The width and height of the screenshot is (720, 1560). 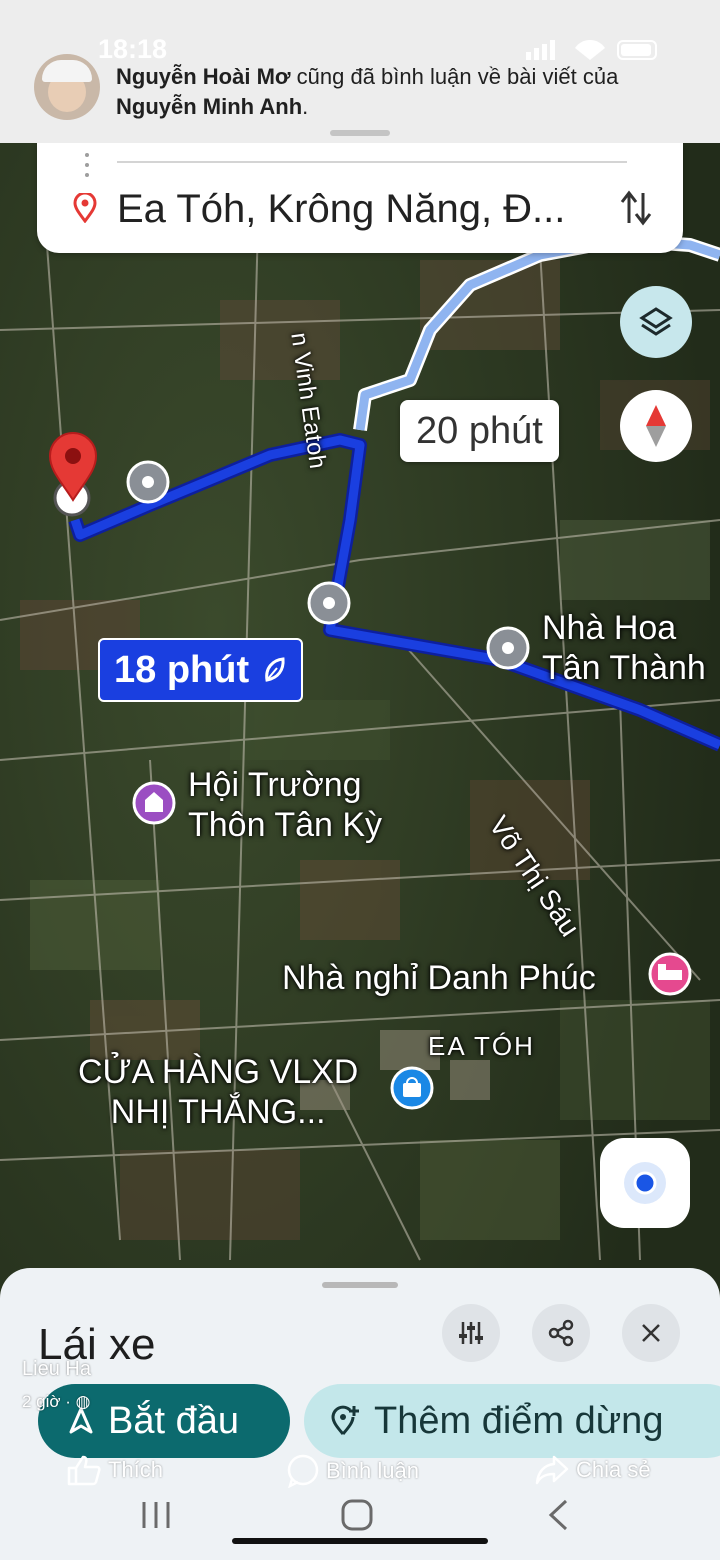 What do you see at coordinates (203, 76) in the screenshot?
I see `notification-actor: Nguyễn Hoài Mơ` at bounding box center [203, 76].